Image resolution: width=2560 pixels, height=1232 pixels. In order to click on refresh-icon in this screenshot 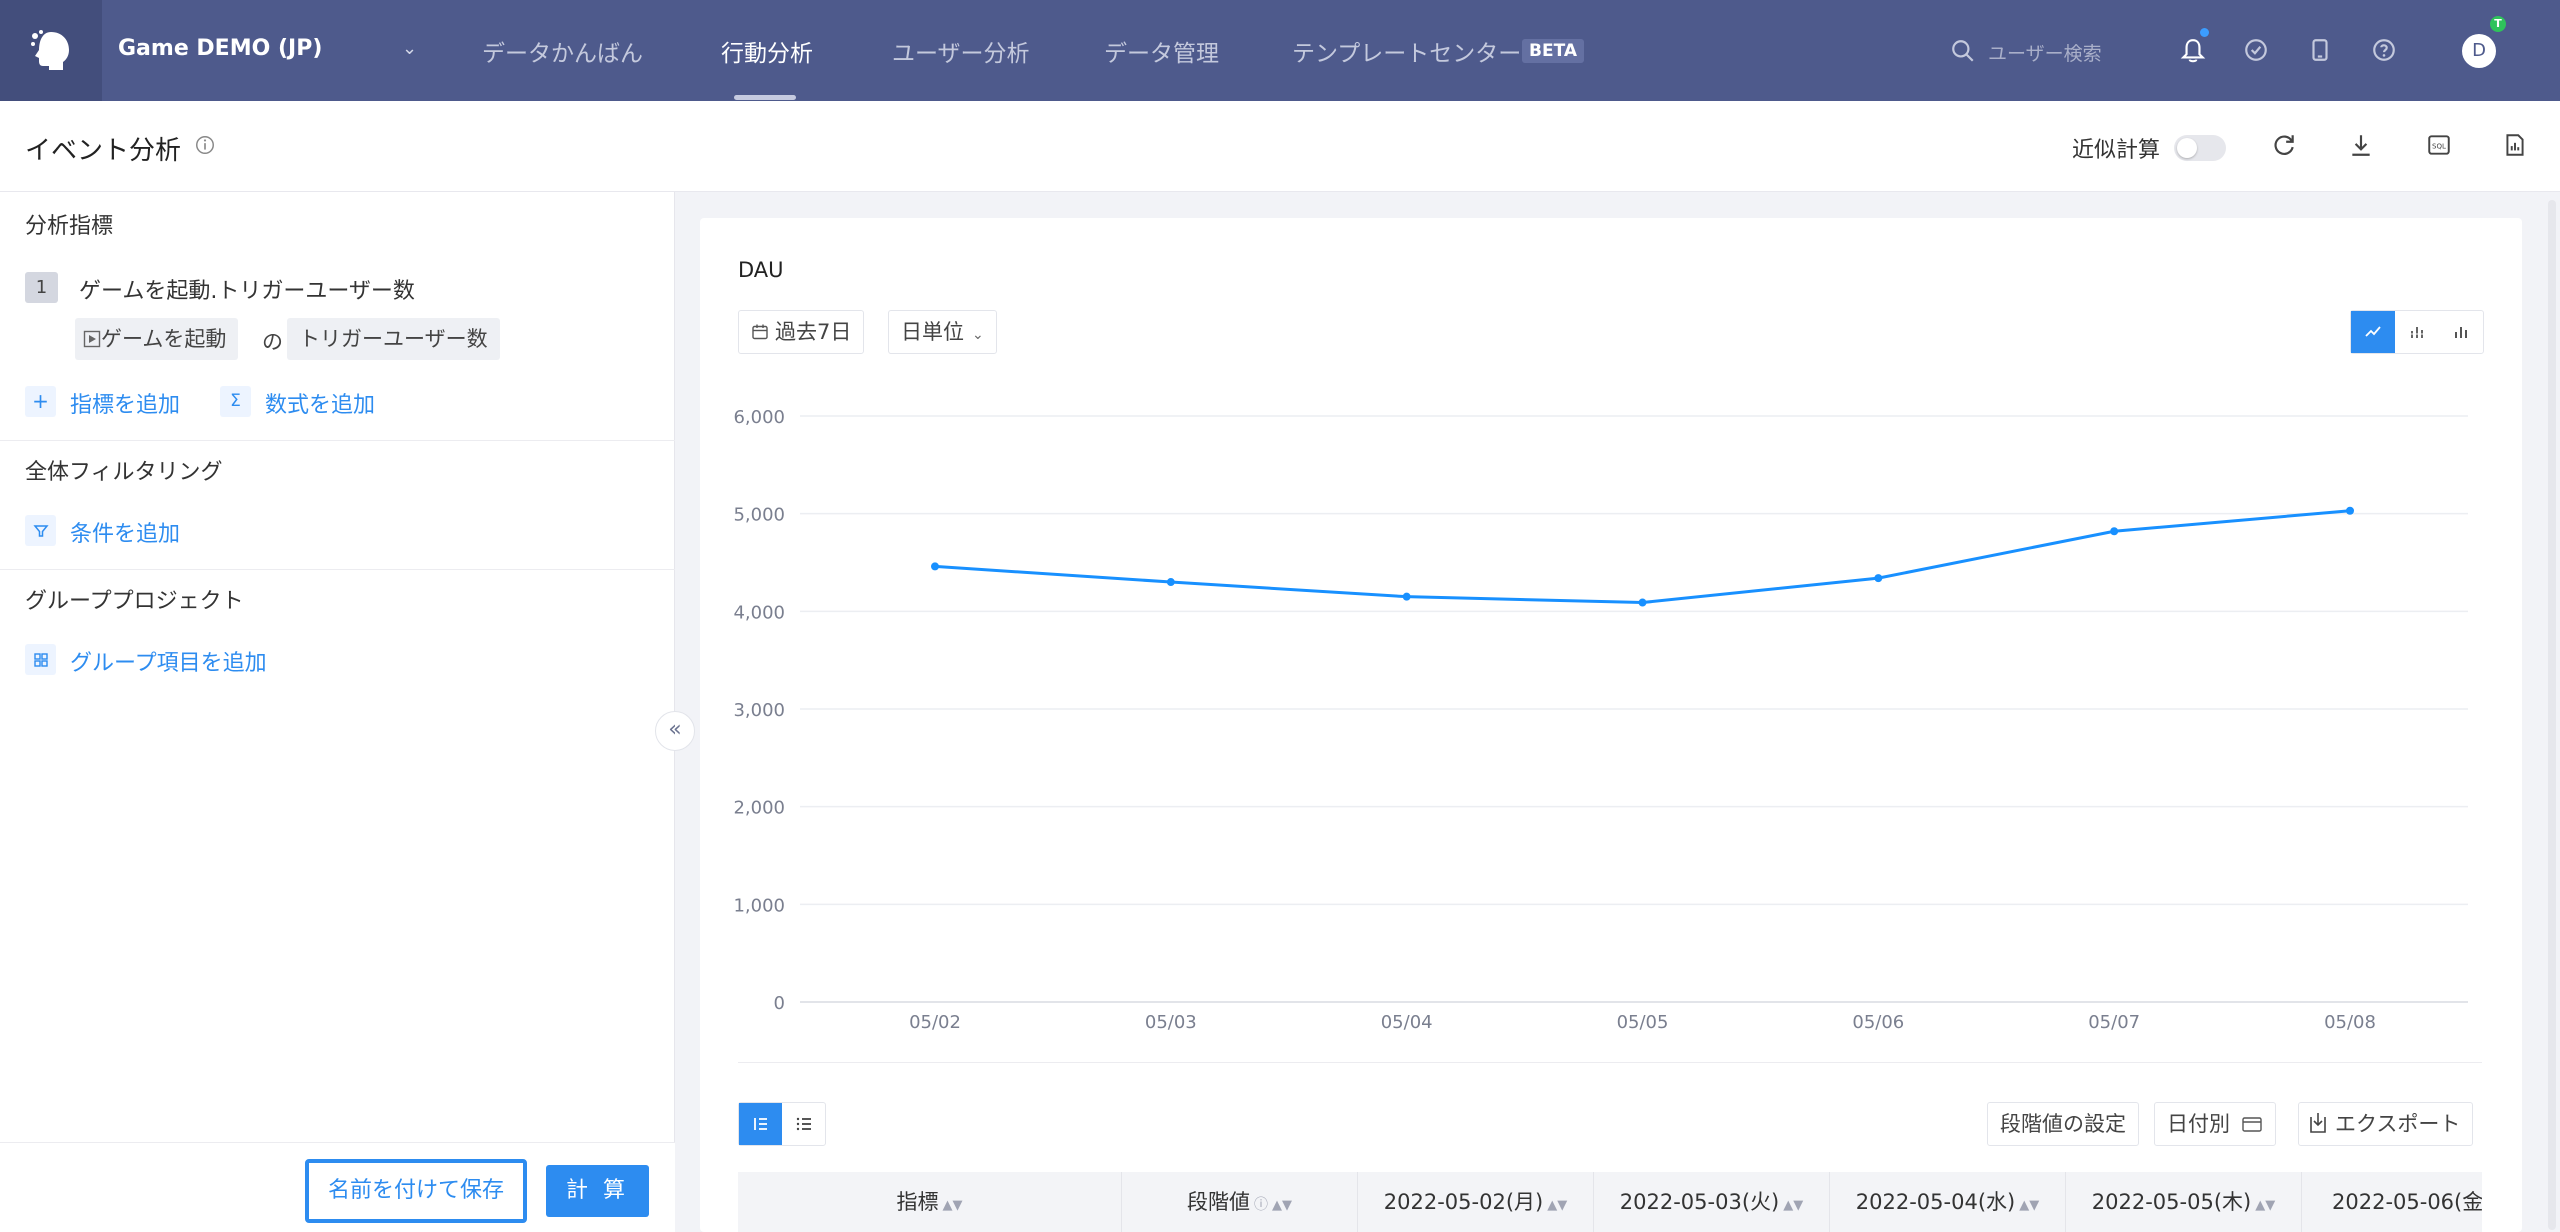, I will do `click(2284, 145)`.